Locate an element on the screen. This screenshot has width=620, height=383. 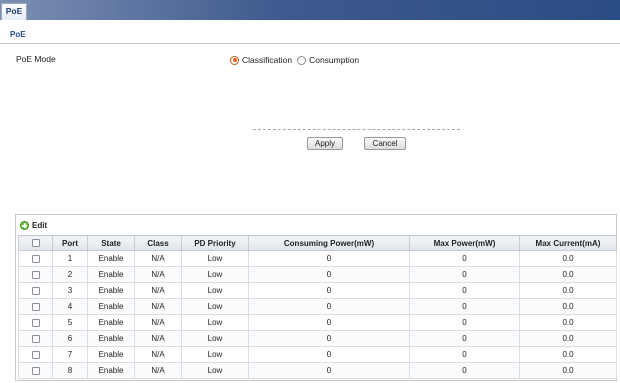
port-cell: 3 is located at coordinates (70, 290).